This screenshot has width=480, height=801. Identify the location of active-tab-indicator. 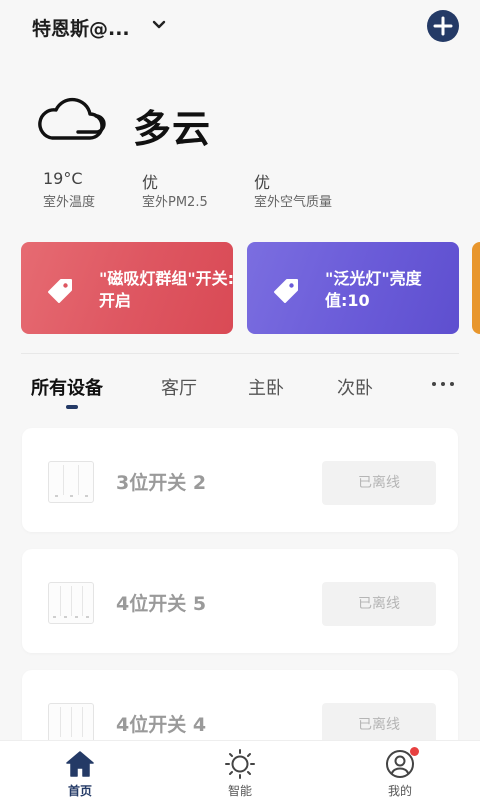
(72, 407).